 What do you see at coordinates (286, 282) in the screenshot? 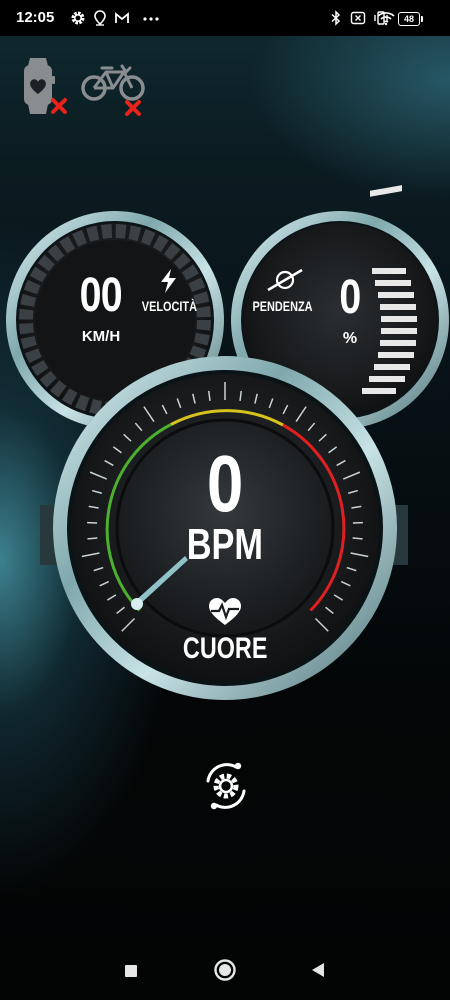
I see `incline-icon` at bounding box center [286, 282].